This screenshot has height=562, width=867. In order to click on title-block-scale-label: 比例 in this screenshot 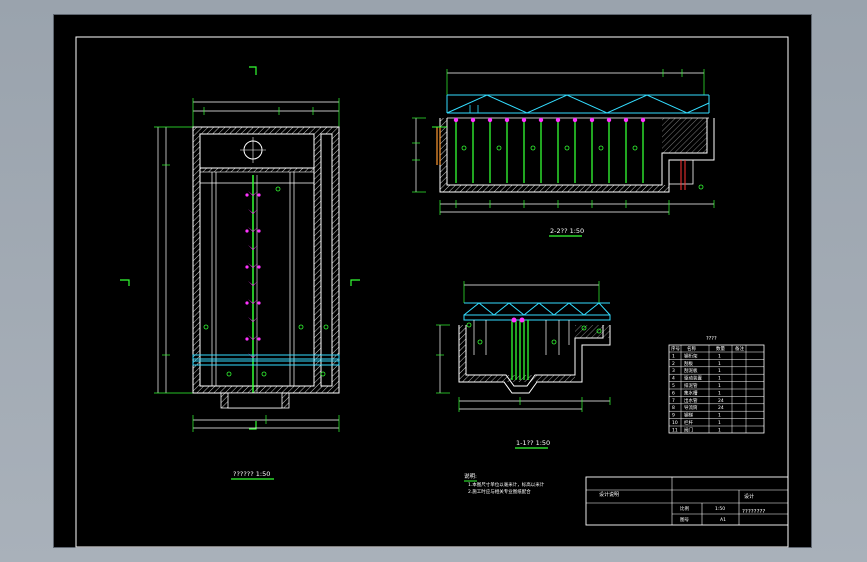, I will do `click(684, 508)`.